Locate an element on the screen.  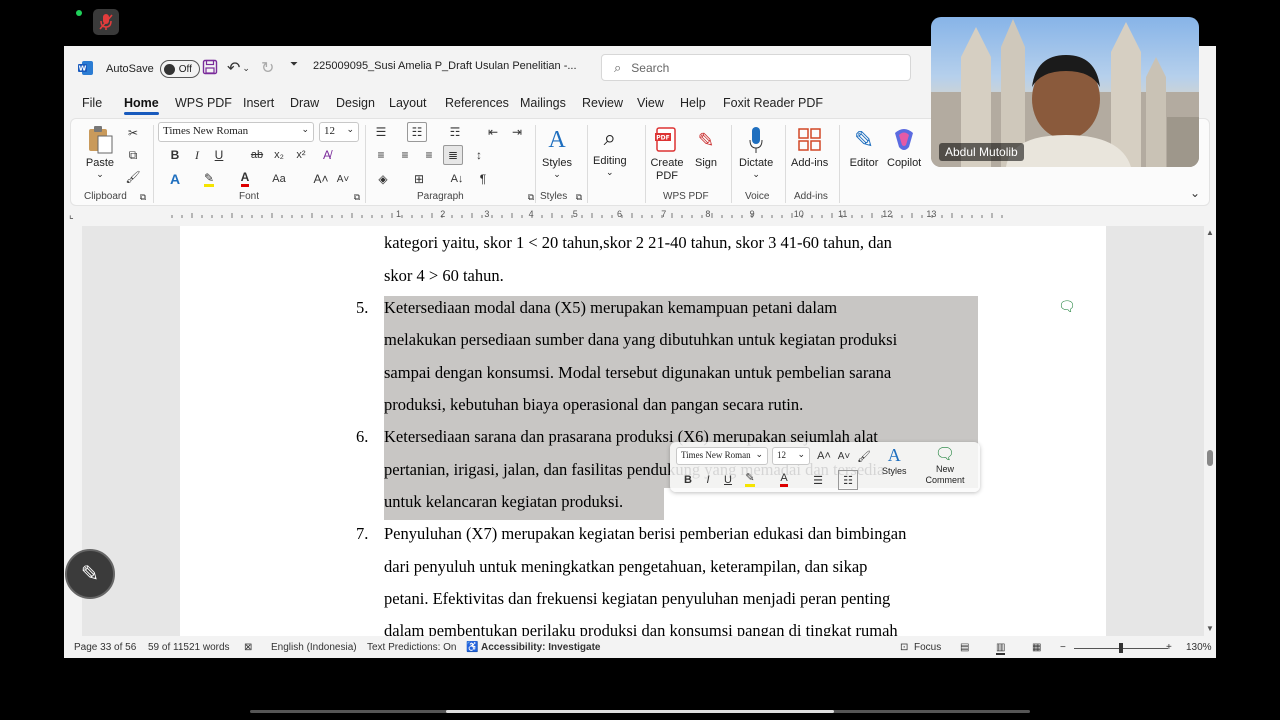
tab-help: Help is located at coordinates (693, 103).